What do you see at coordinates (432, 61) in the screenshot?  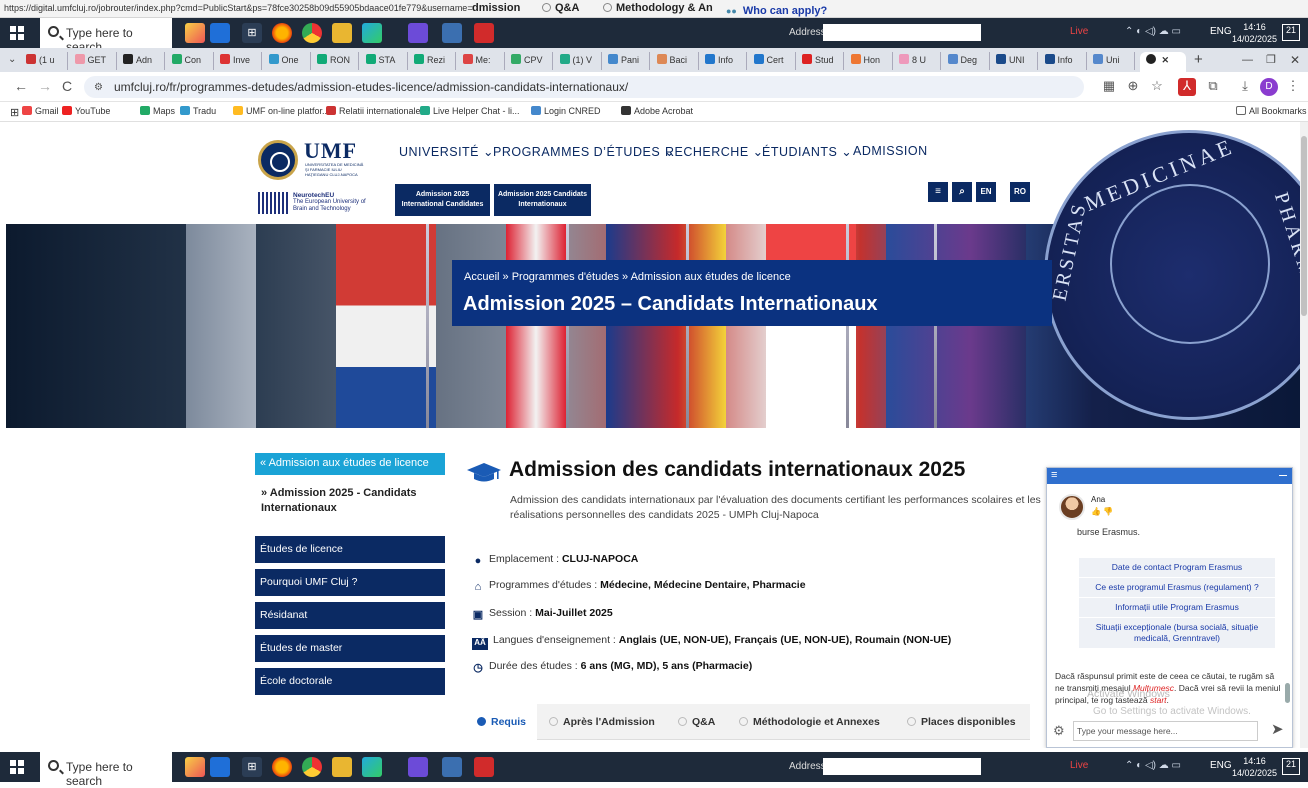 I see `browser-tab: Rezi` at bounding box center [432, 61].